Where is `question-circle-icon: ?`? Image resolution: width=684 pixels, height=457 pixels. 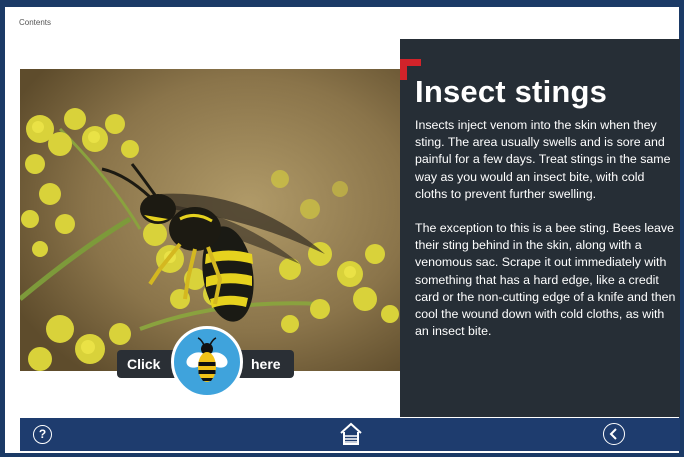 question-circle-icon: ? is located at coordinates (42, 434).